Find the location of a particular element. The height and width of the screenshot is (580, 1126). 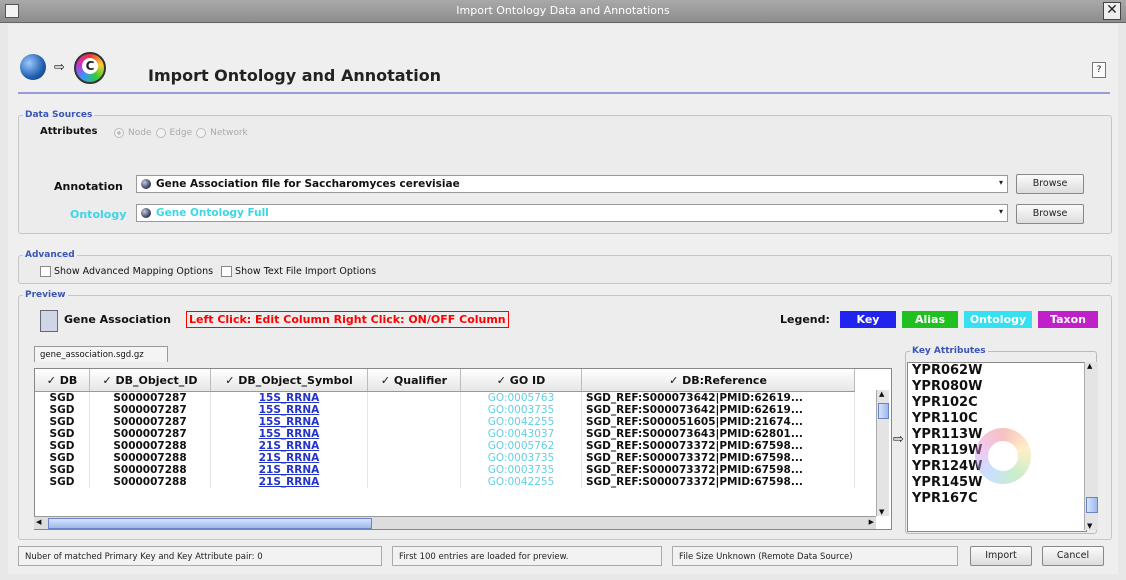

preview-legend: Preview is located at coordinates (45, 295).